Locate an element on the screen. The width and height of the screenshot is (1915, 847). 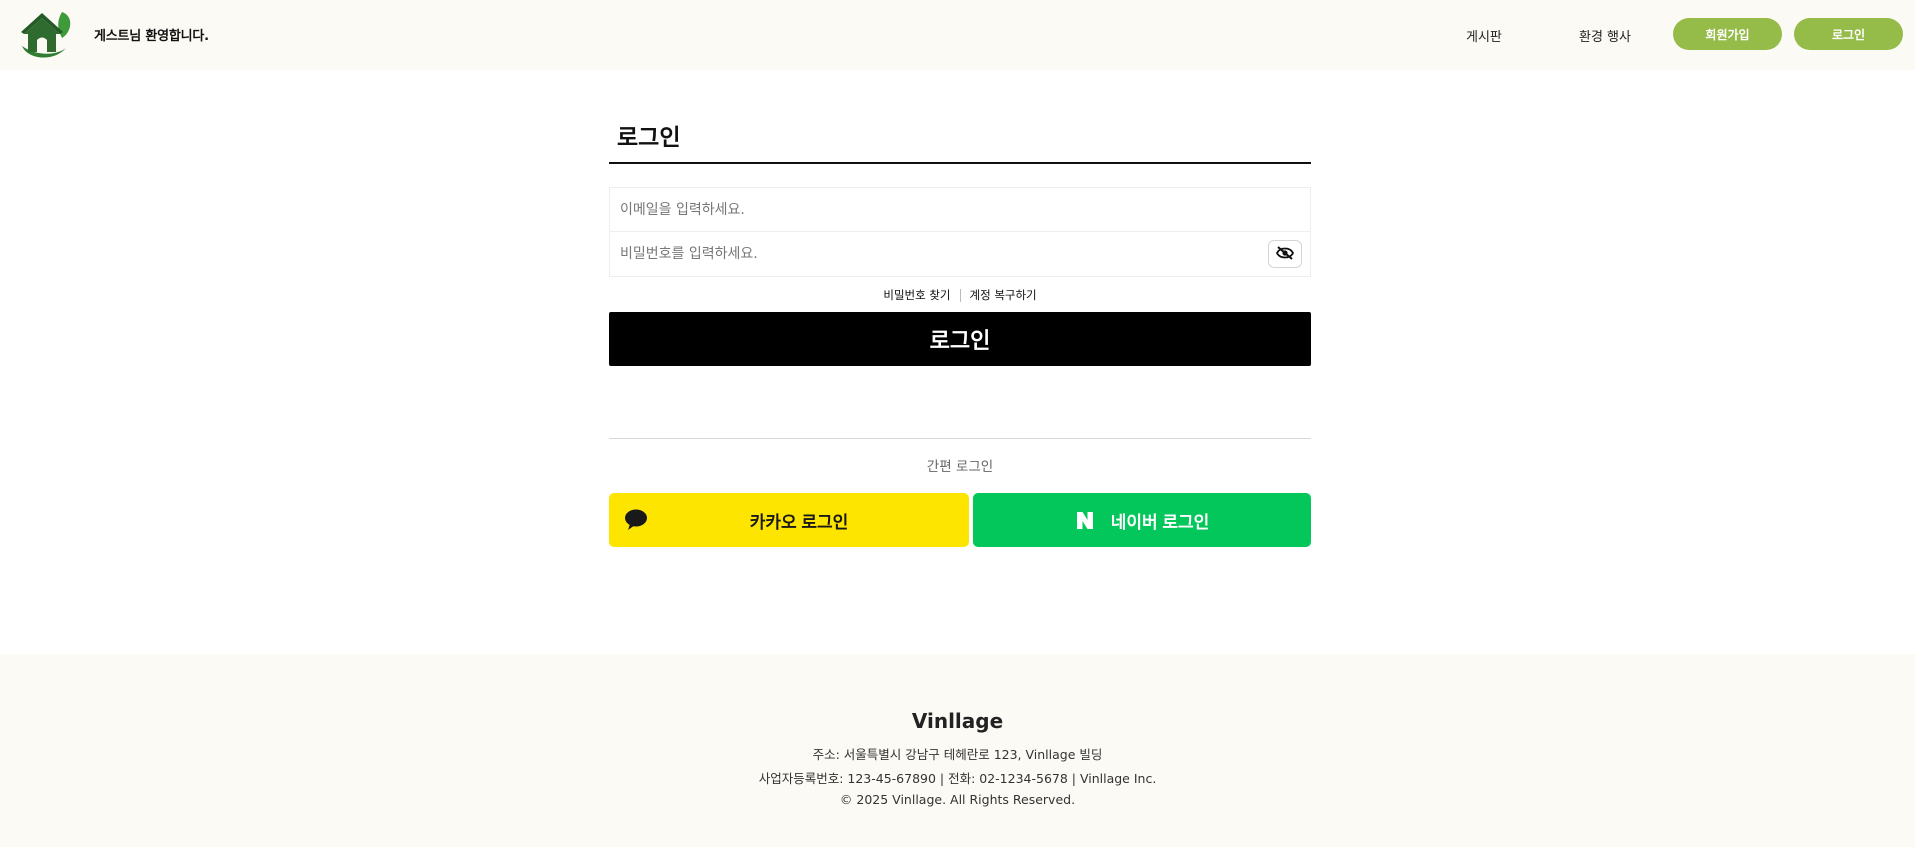
section-divider is located at coordinates (960, 438).